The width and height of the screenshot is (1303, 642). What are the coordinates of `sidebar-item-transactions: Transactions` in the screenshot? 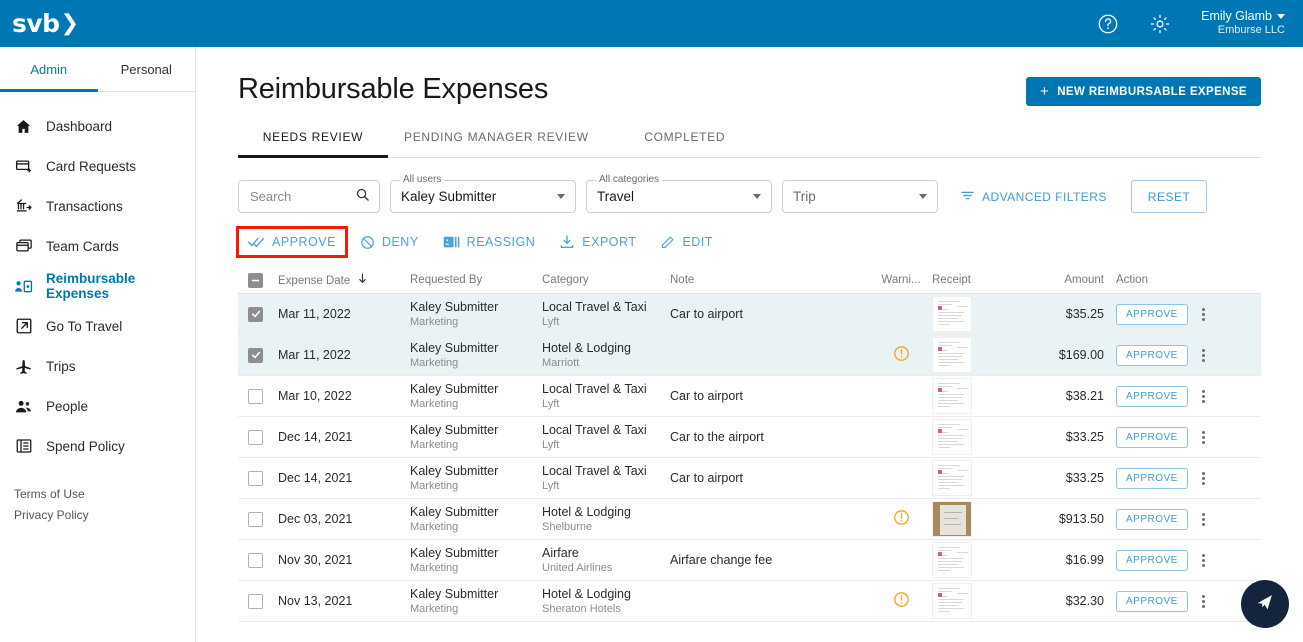 It's located at (97, 206).